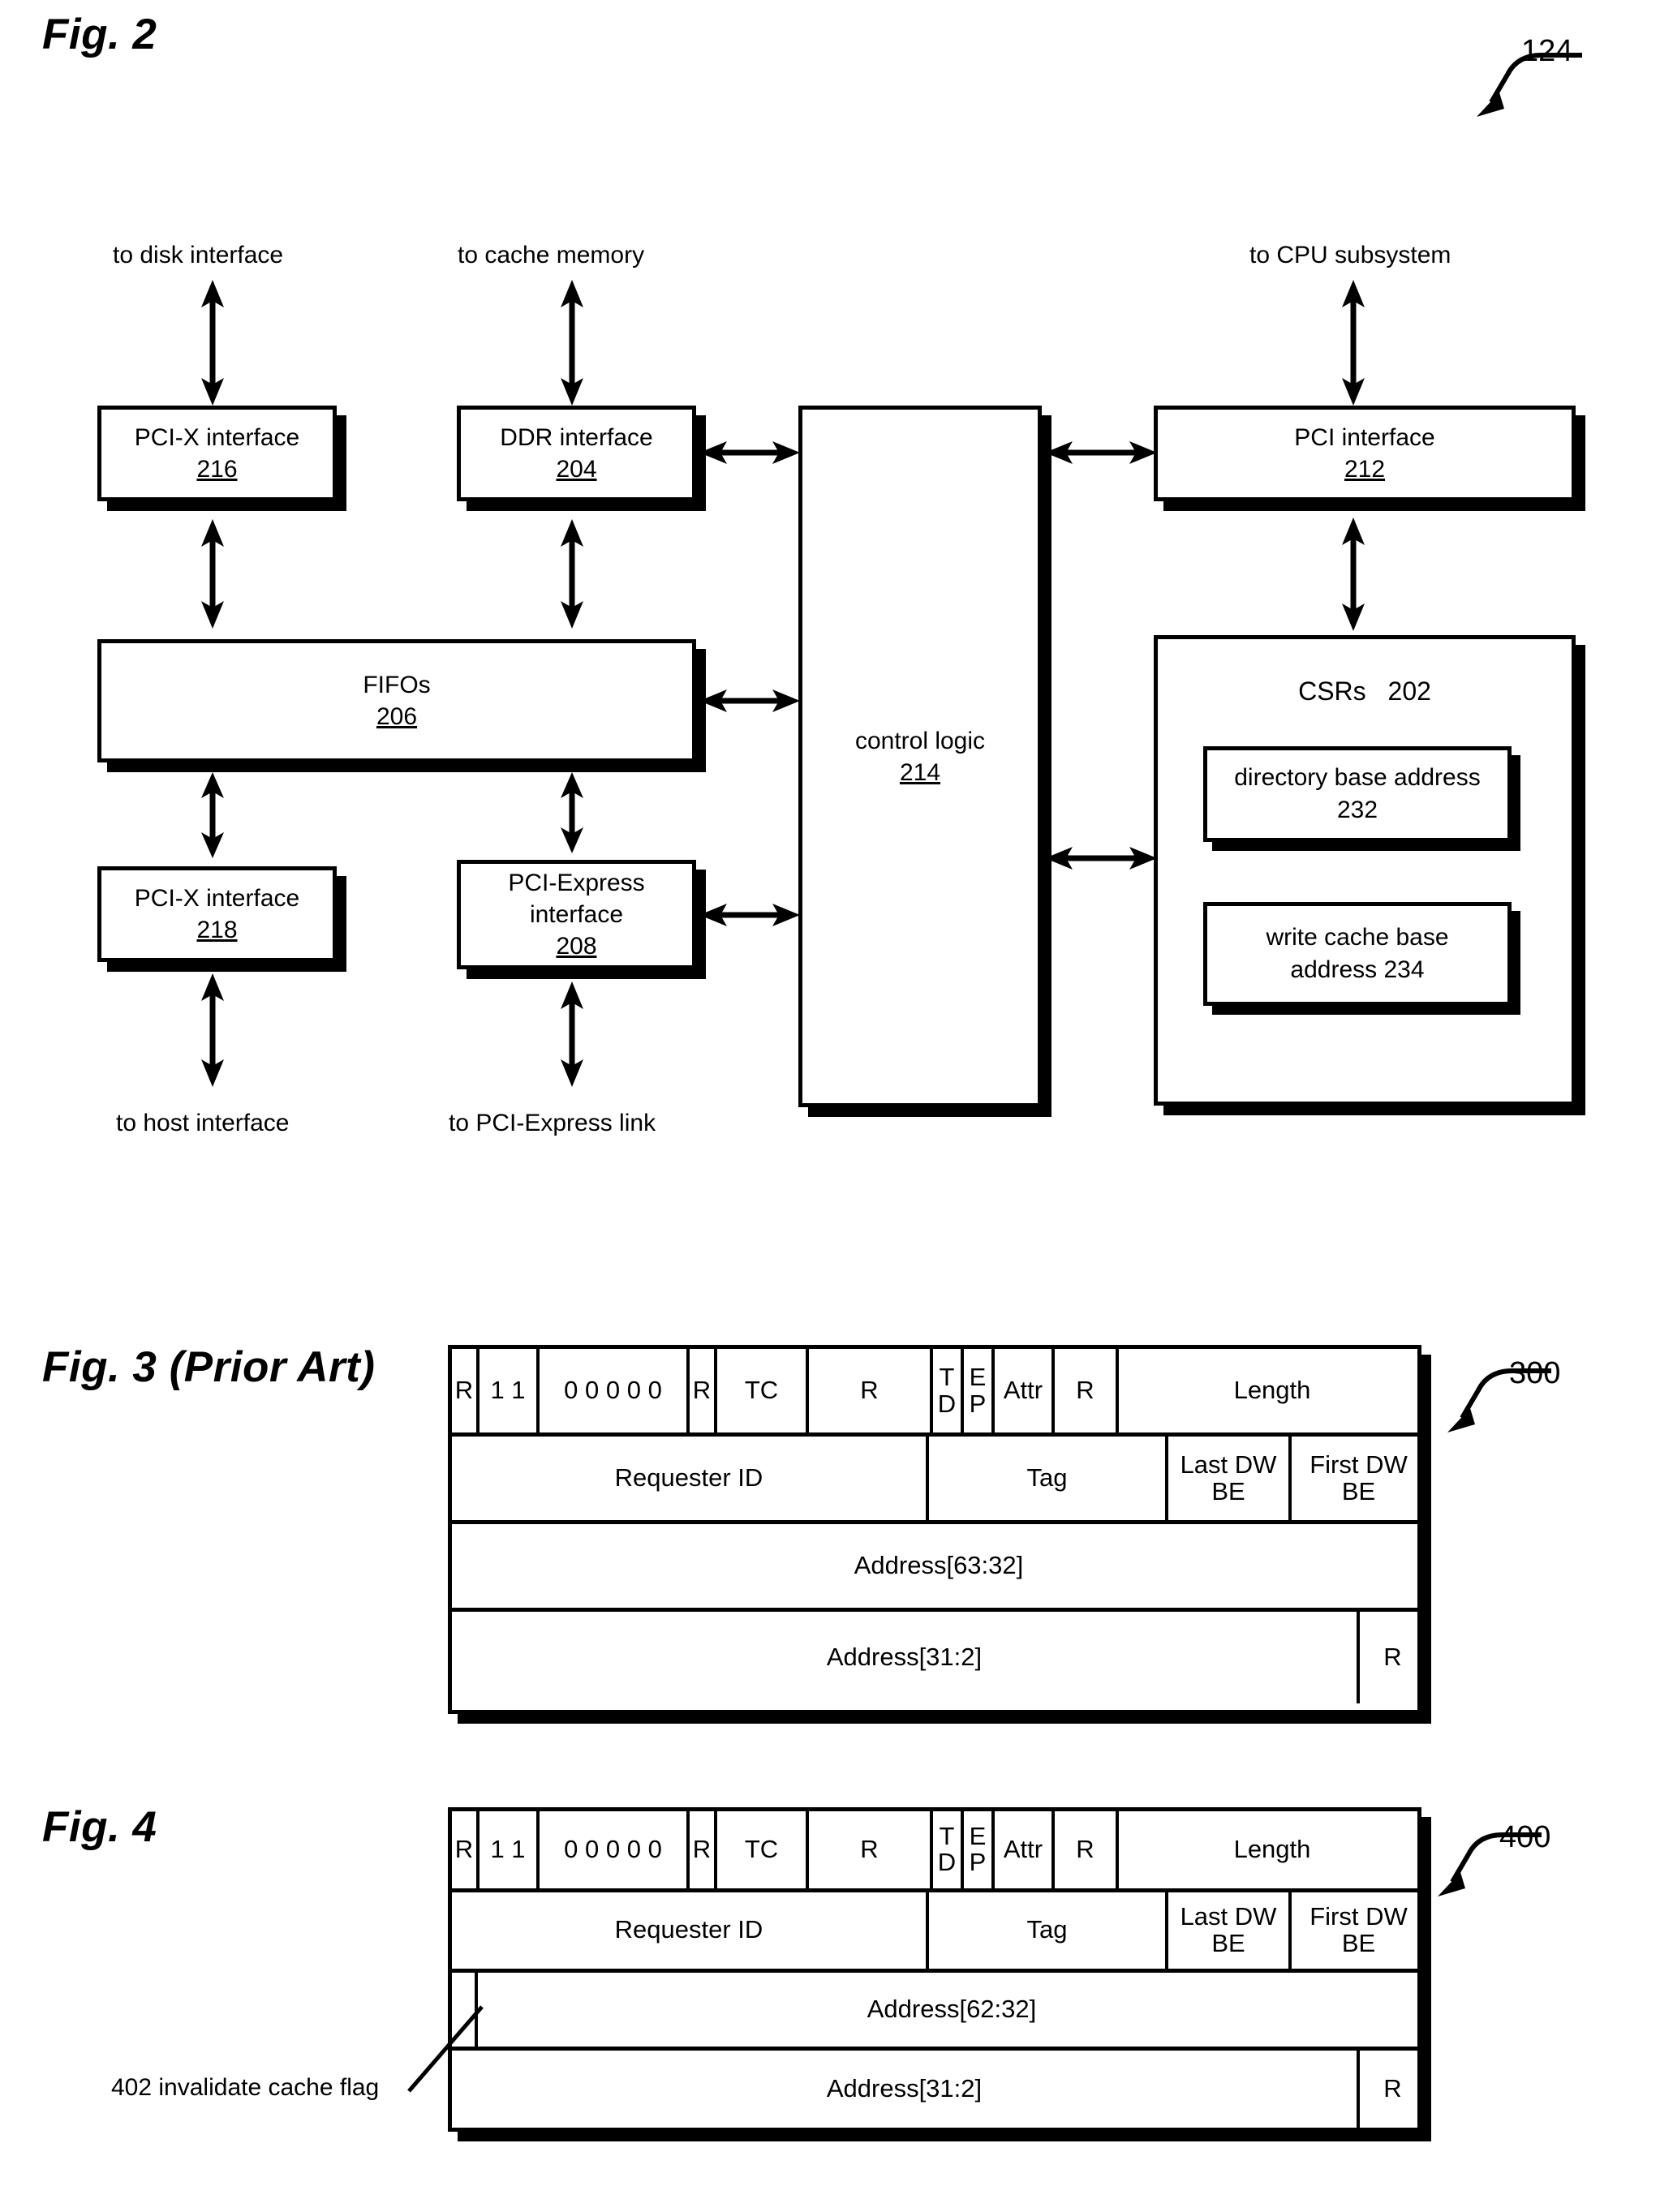 Image resolution: width=1660 pixels, height=2212 pixels. I want to click on arrow-ddr204-to-control-icon, so click(749, 452).